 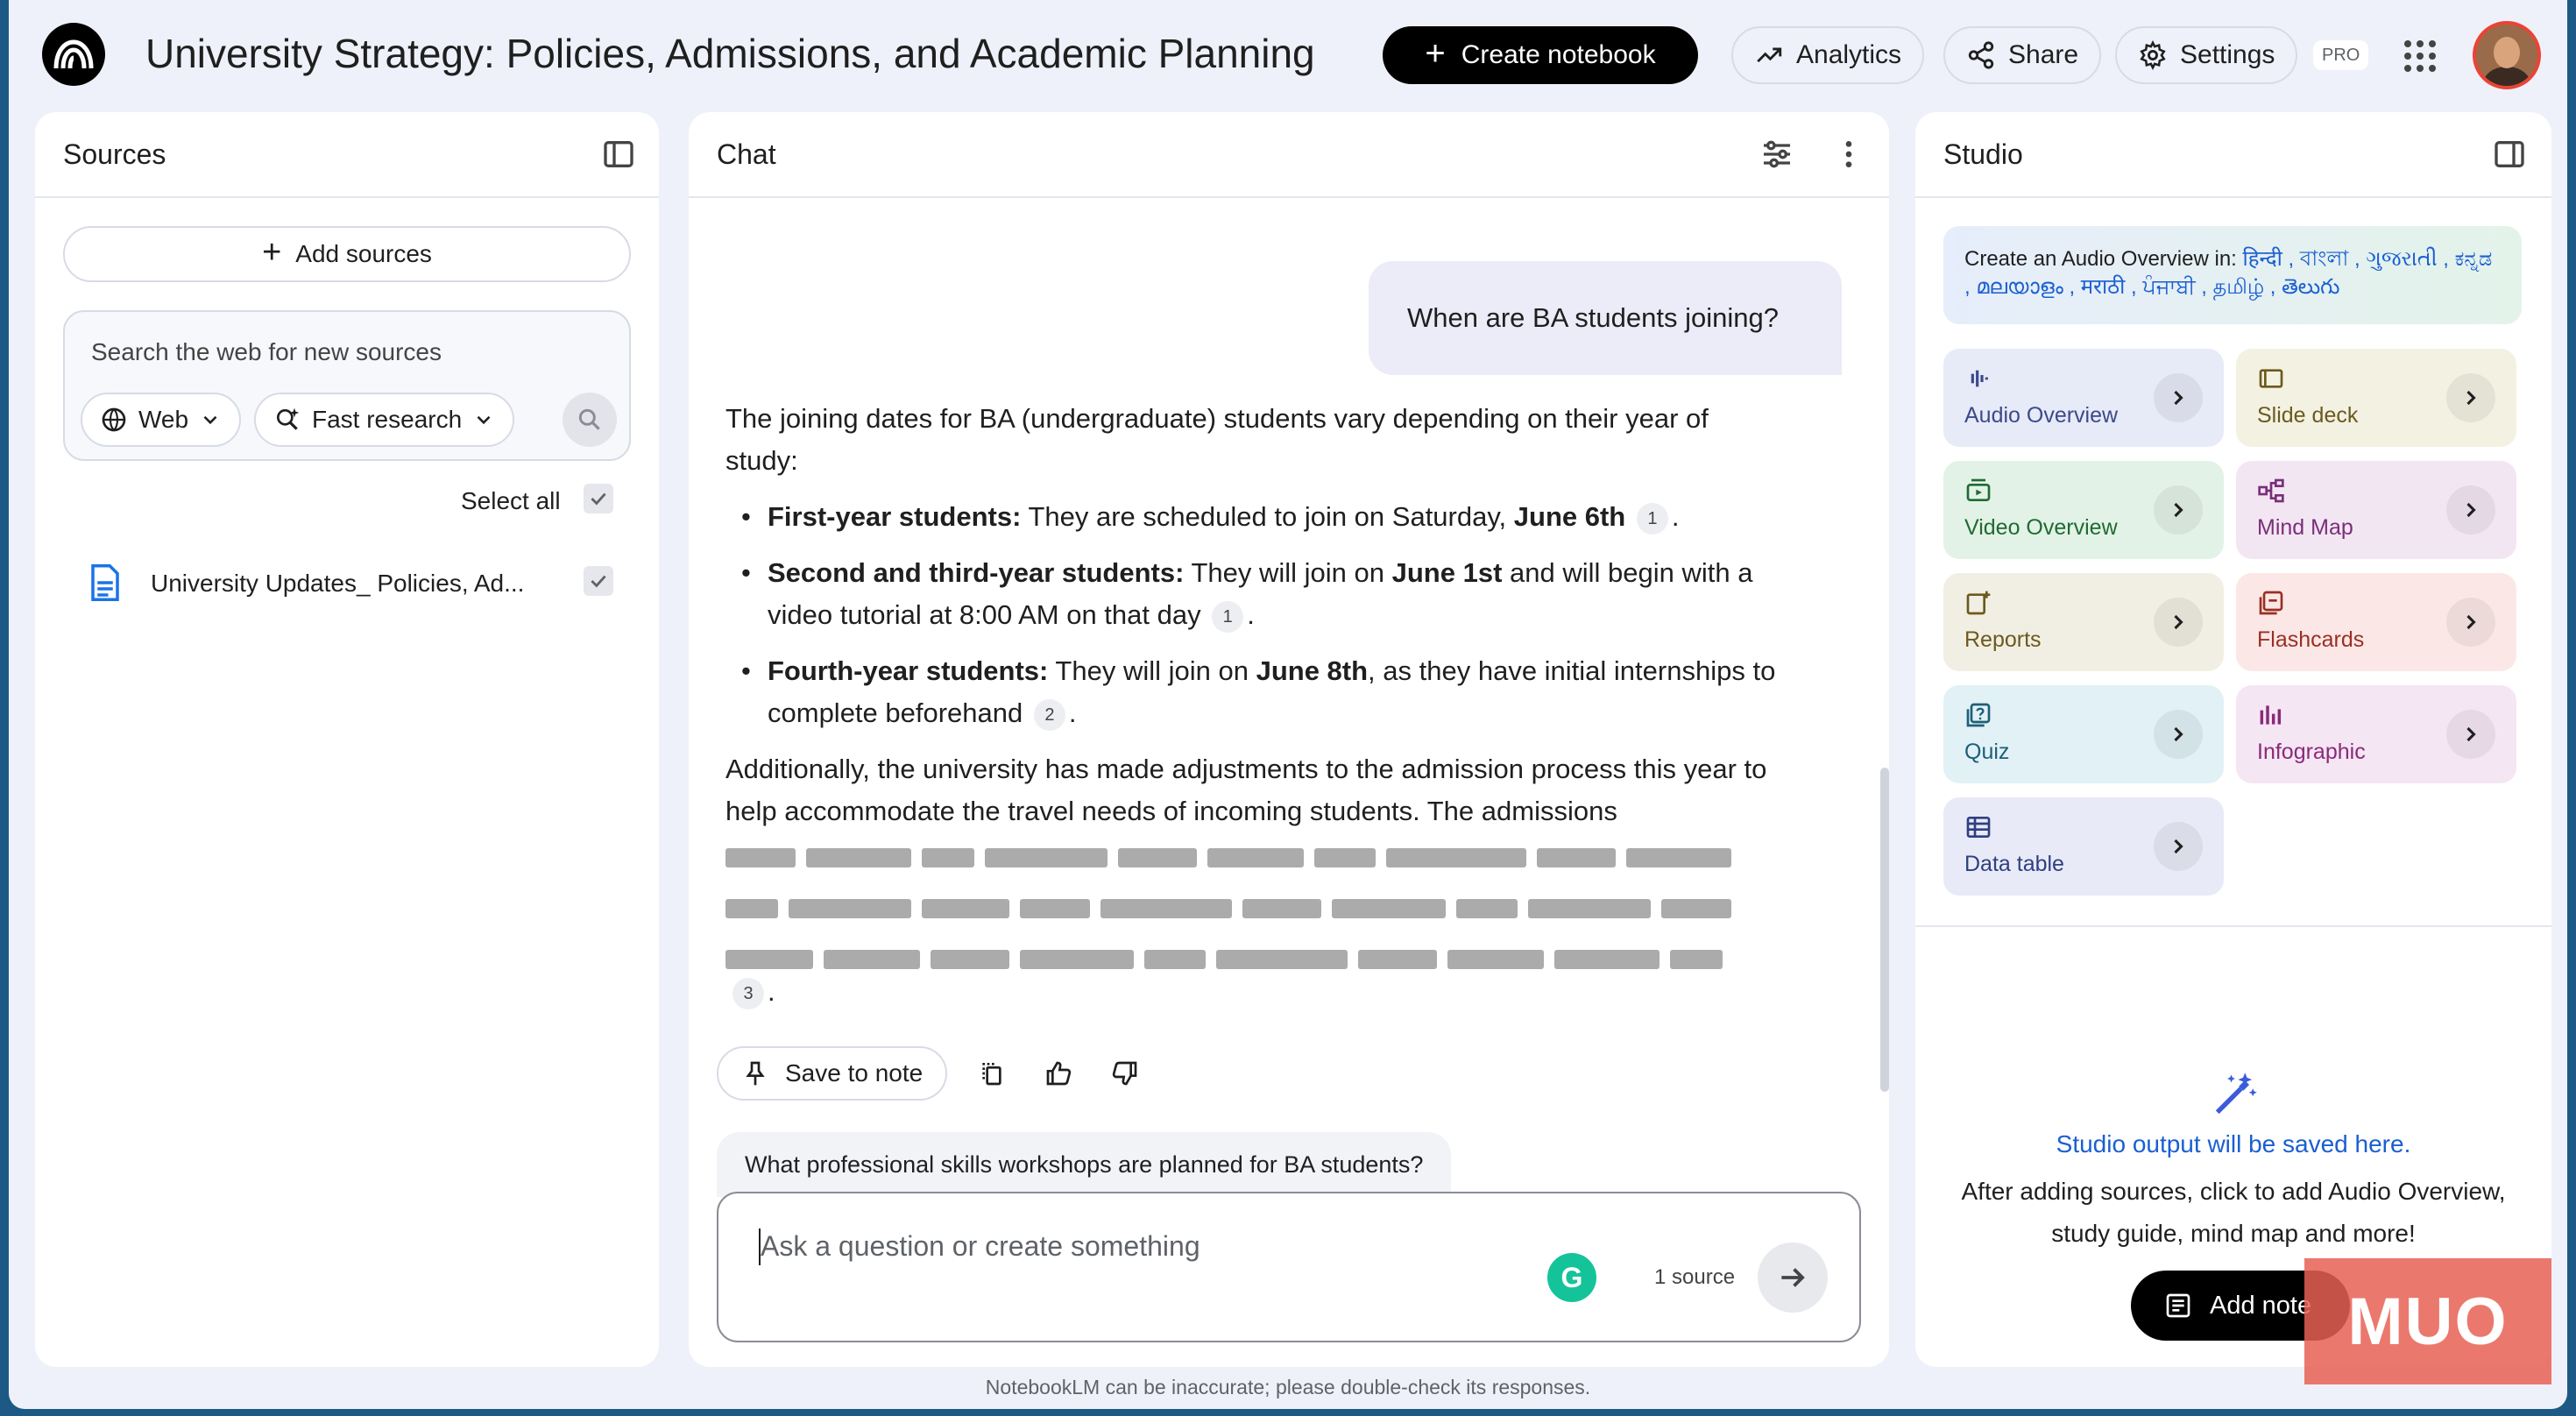 I want to click on studio-tile-video-overview: Video Overview, so click(x=2083, y=510).